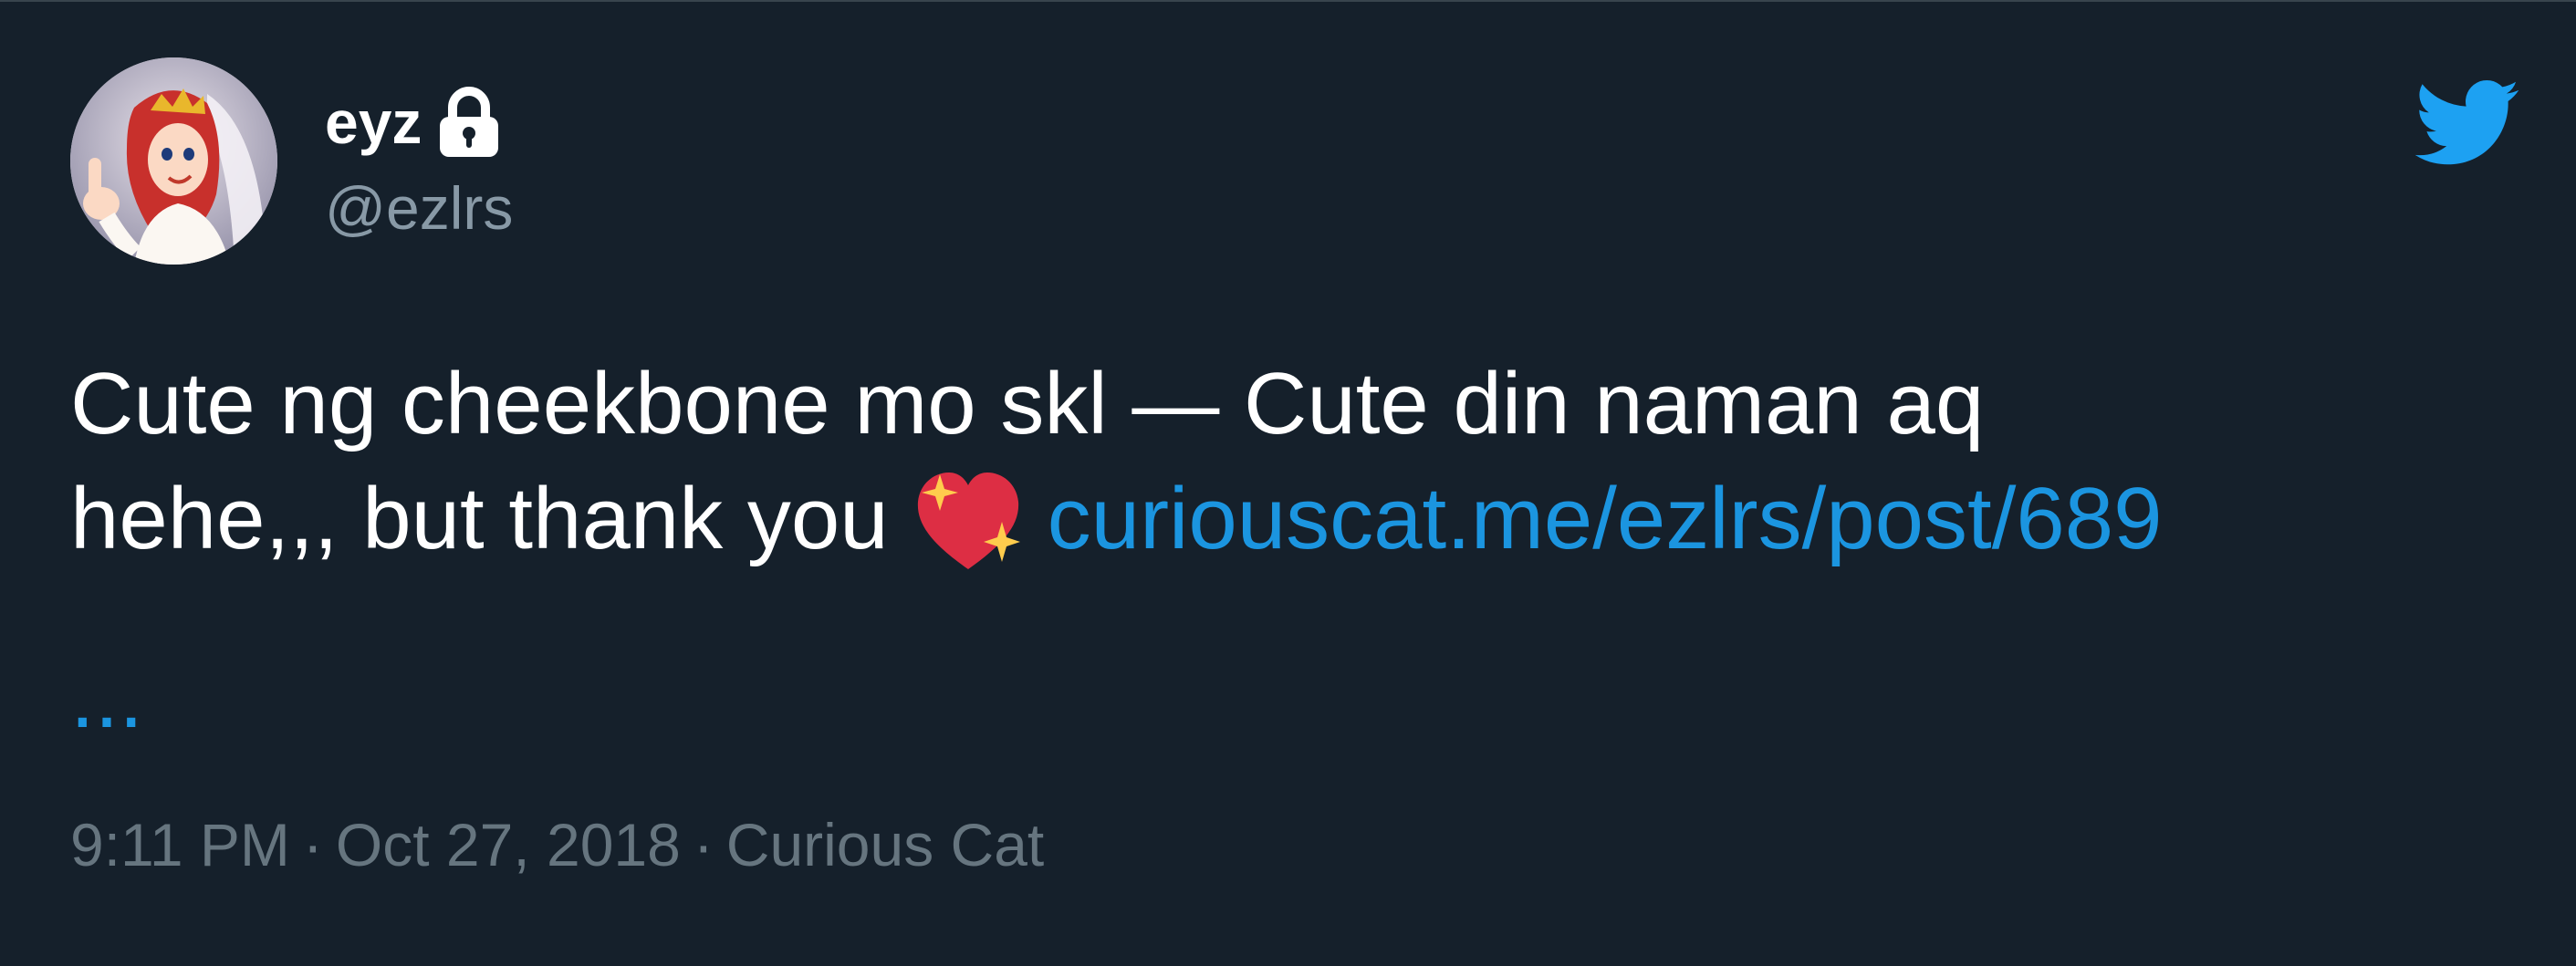  I want to click on display-name: eyz, so click(373, 122).